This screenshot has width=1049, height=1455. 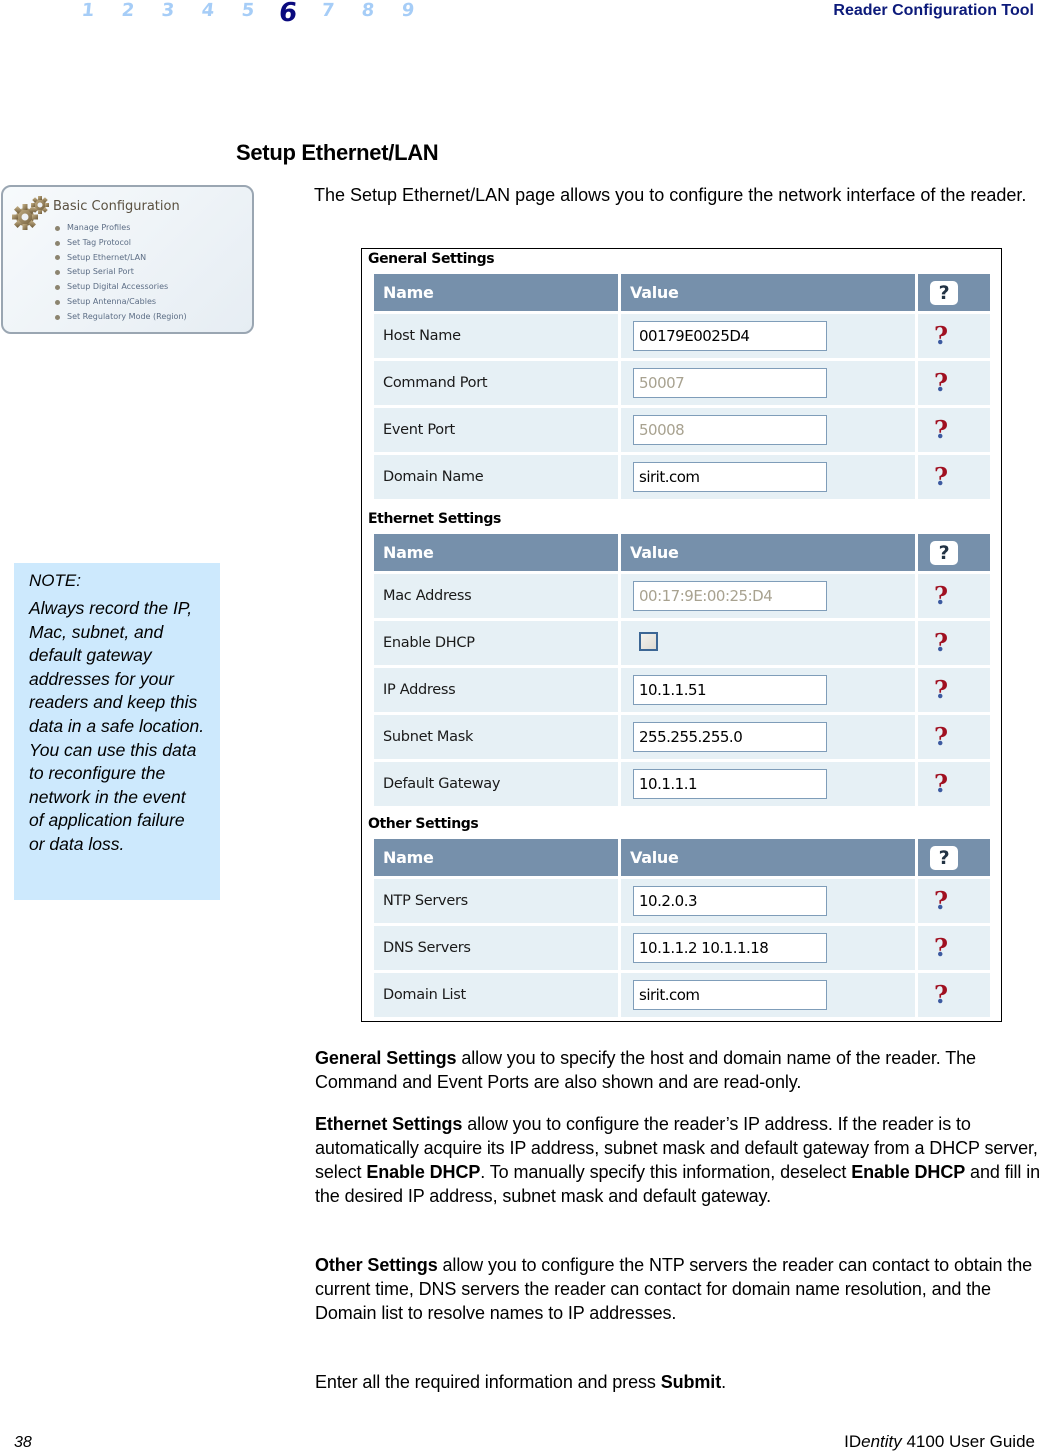 I want to click on row-label: DNS Servers, so click(x=496, y=948).